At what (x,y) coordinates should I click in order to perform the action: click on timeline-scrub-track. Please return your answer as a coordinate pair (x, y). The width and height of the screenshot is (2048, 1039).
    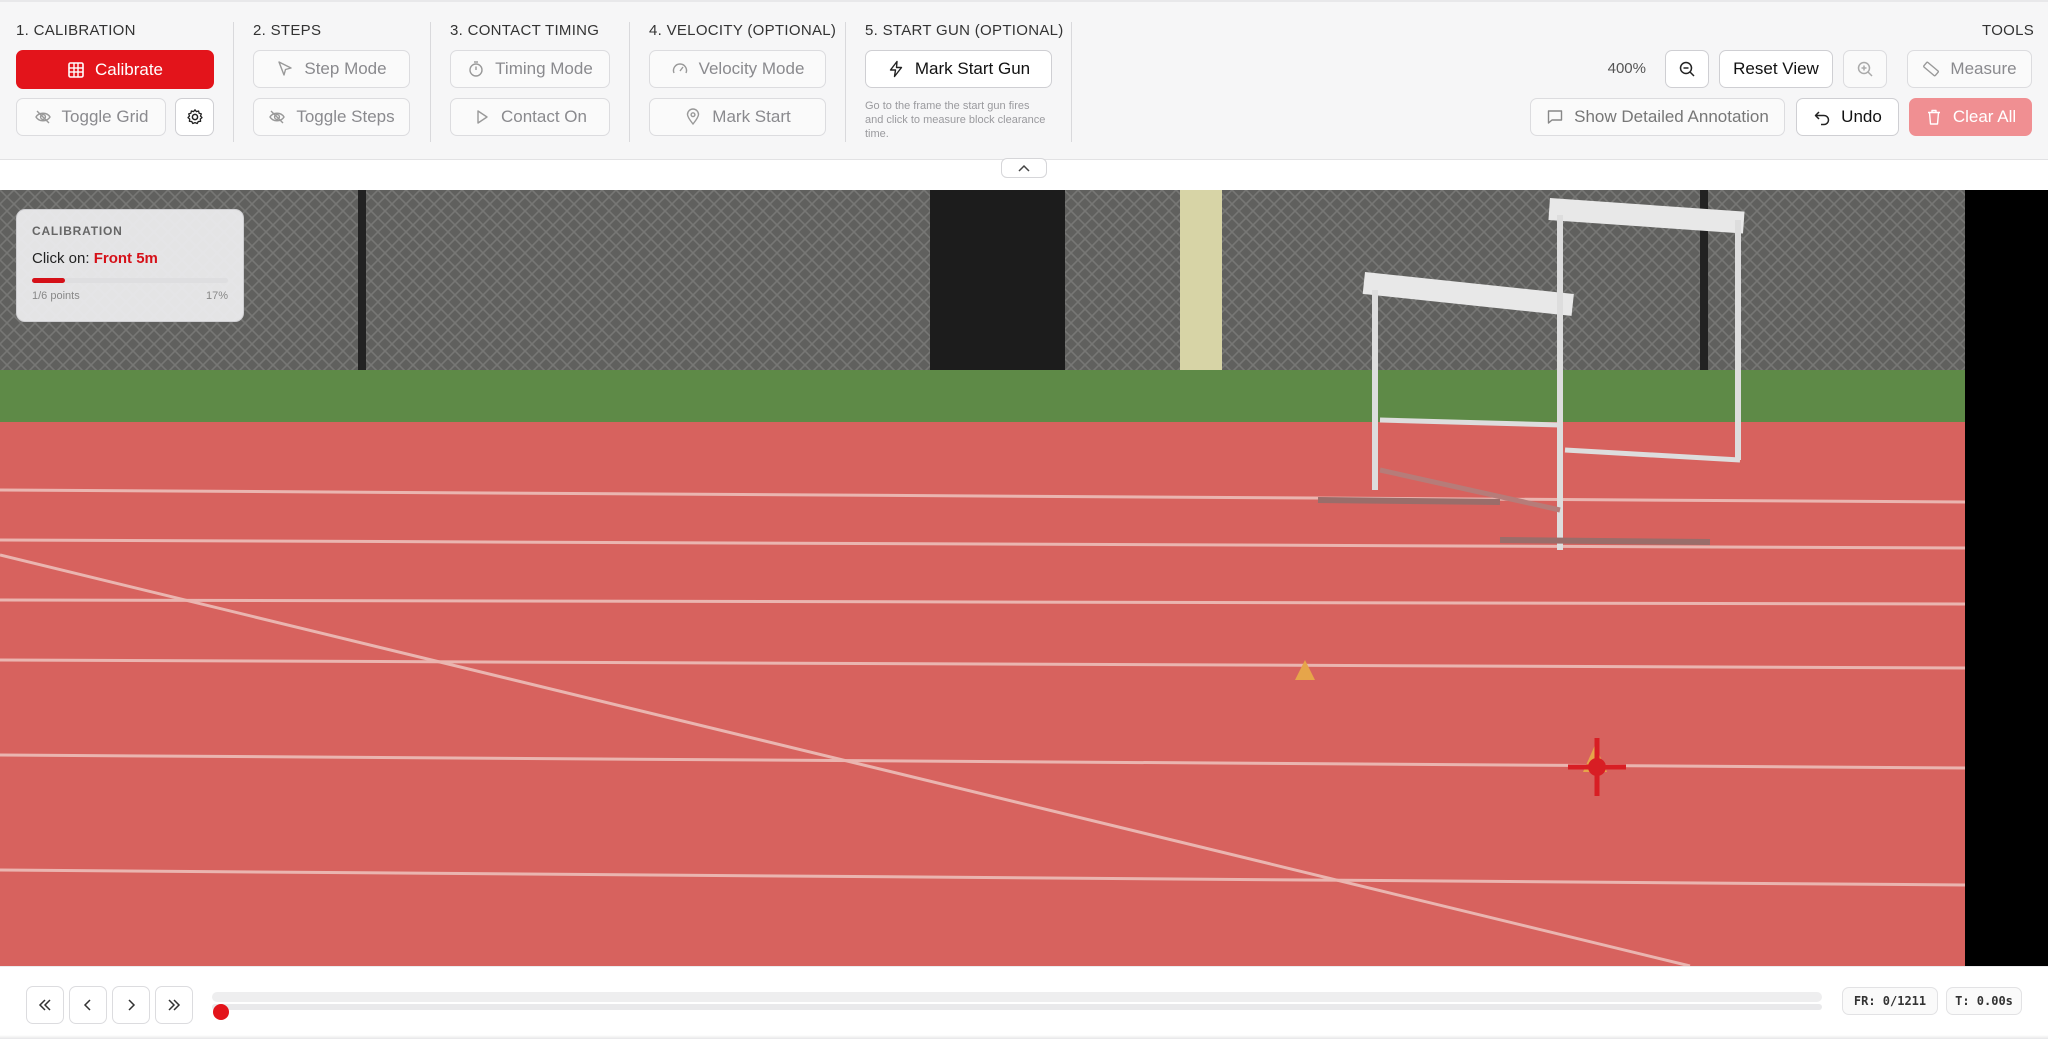
    Looking at the image, I should click on (1017, 1007).